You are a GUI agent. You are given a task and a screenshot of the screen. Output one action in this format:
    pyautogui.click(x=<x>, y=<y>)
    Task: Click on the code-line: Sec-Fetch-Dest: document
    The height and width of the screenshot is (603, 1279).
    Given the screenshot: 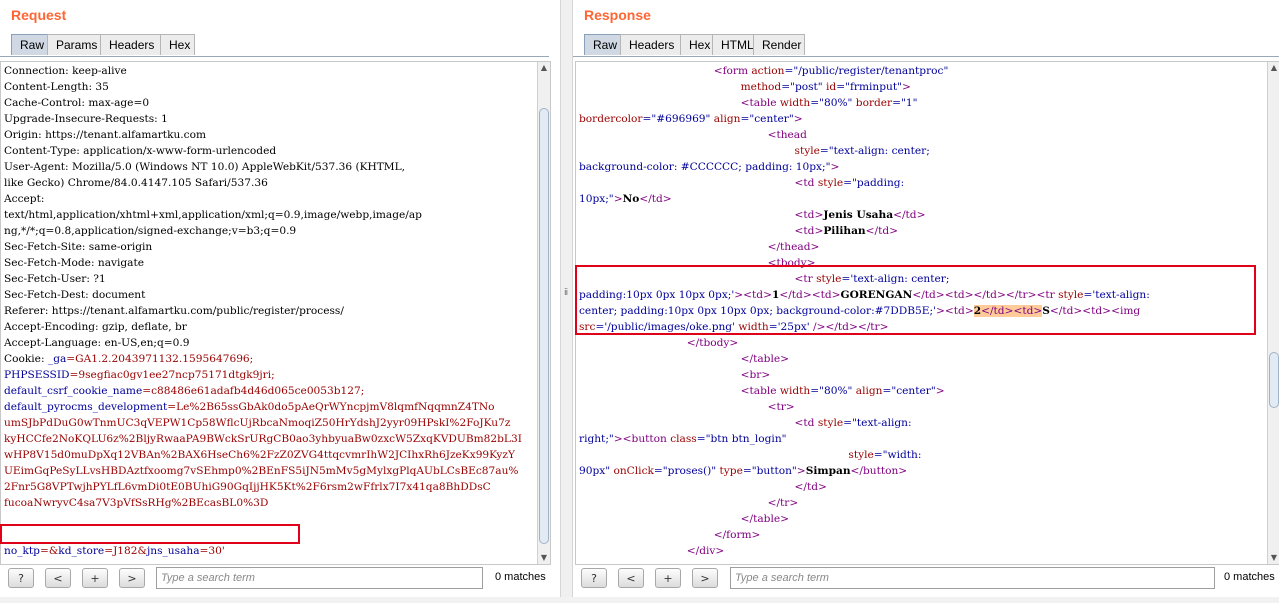 What is the action you would take?
    pyautogui.click(x=263, y=295)
    